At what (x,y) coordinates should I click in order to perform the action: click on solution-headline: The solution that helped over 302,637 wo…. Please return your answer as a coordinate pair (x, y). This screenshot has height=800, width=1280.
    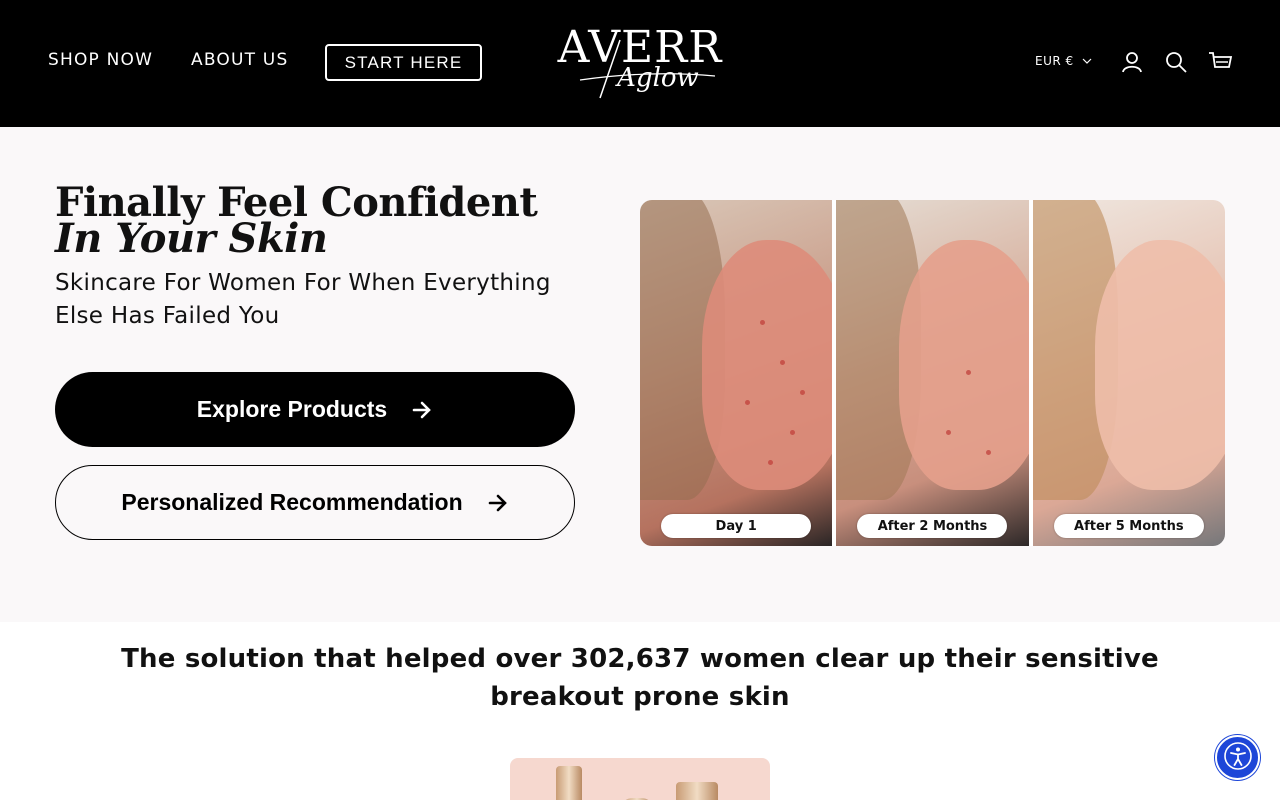
    Looking at the image, I should click on (640, 678).